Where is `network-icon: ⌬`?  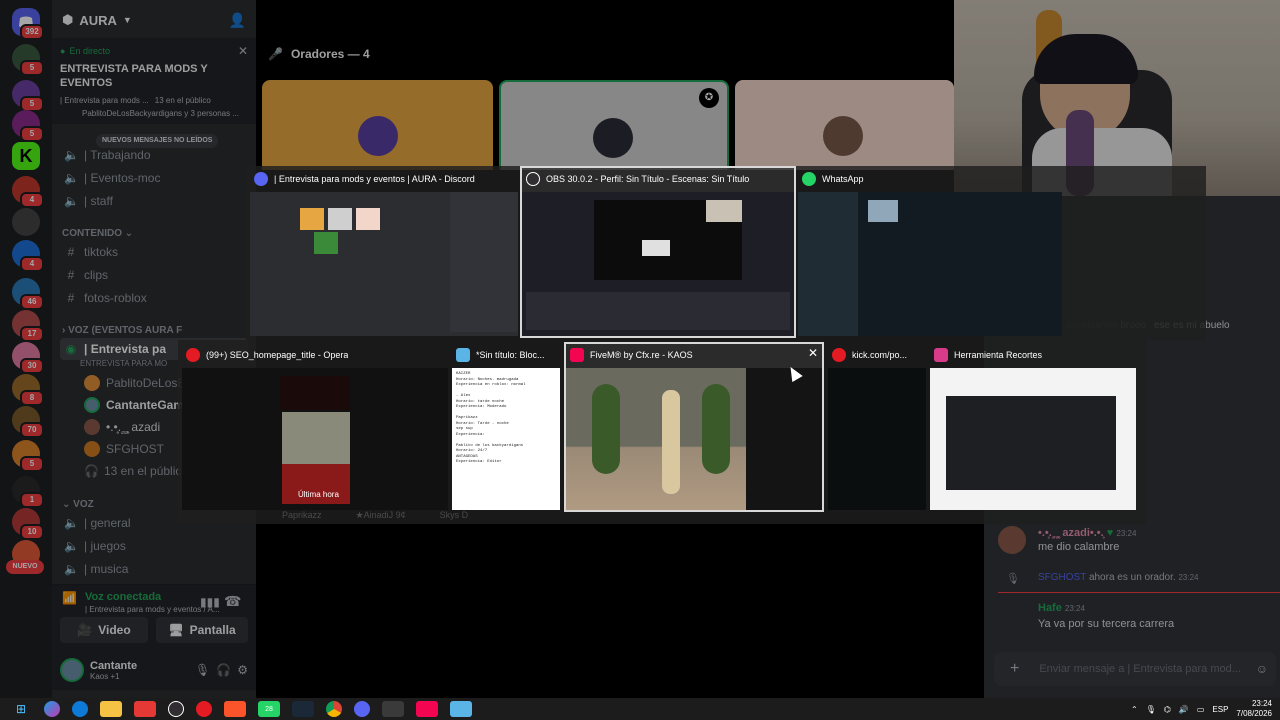 network-icon: ⌬ is located at coordinates (1167, 709).